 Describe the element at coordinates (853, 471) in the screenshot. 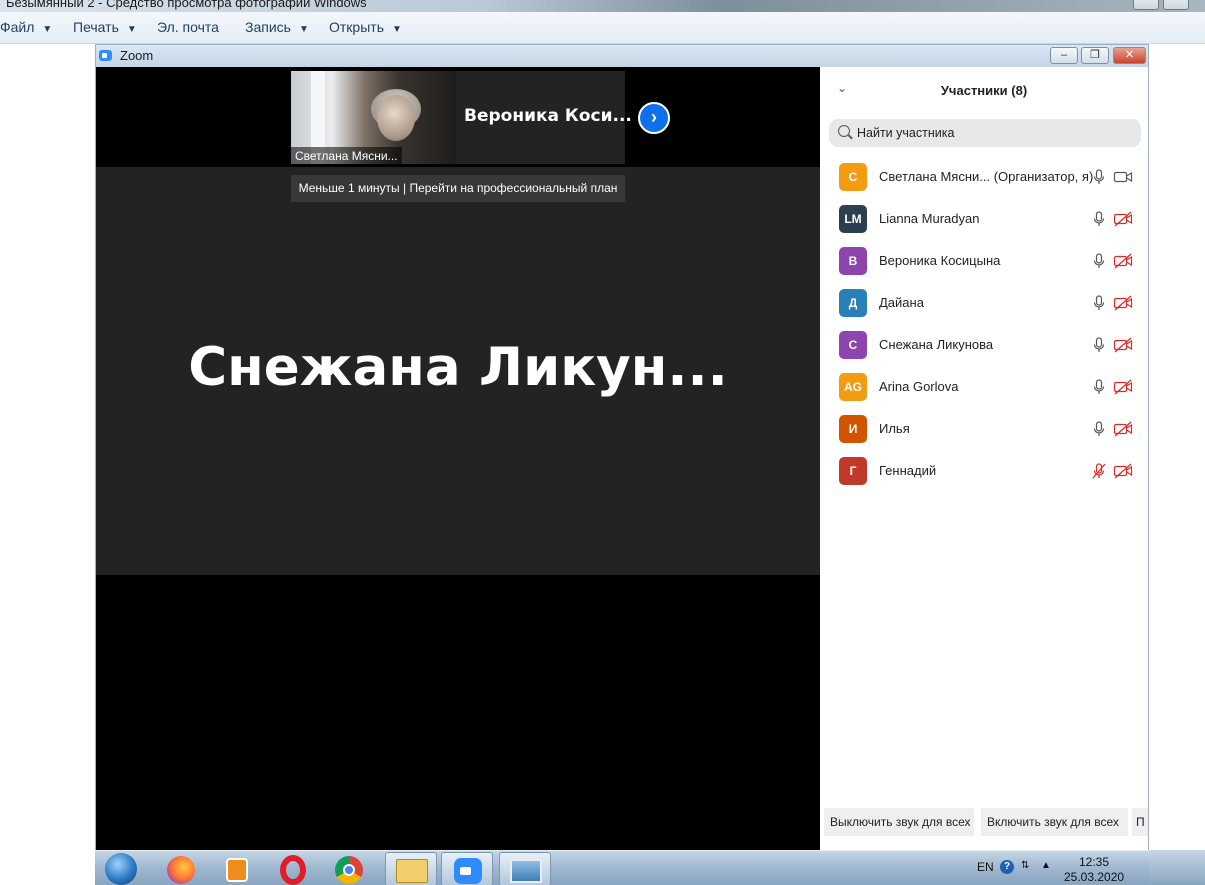

I see `avatar: Г` at that location.